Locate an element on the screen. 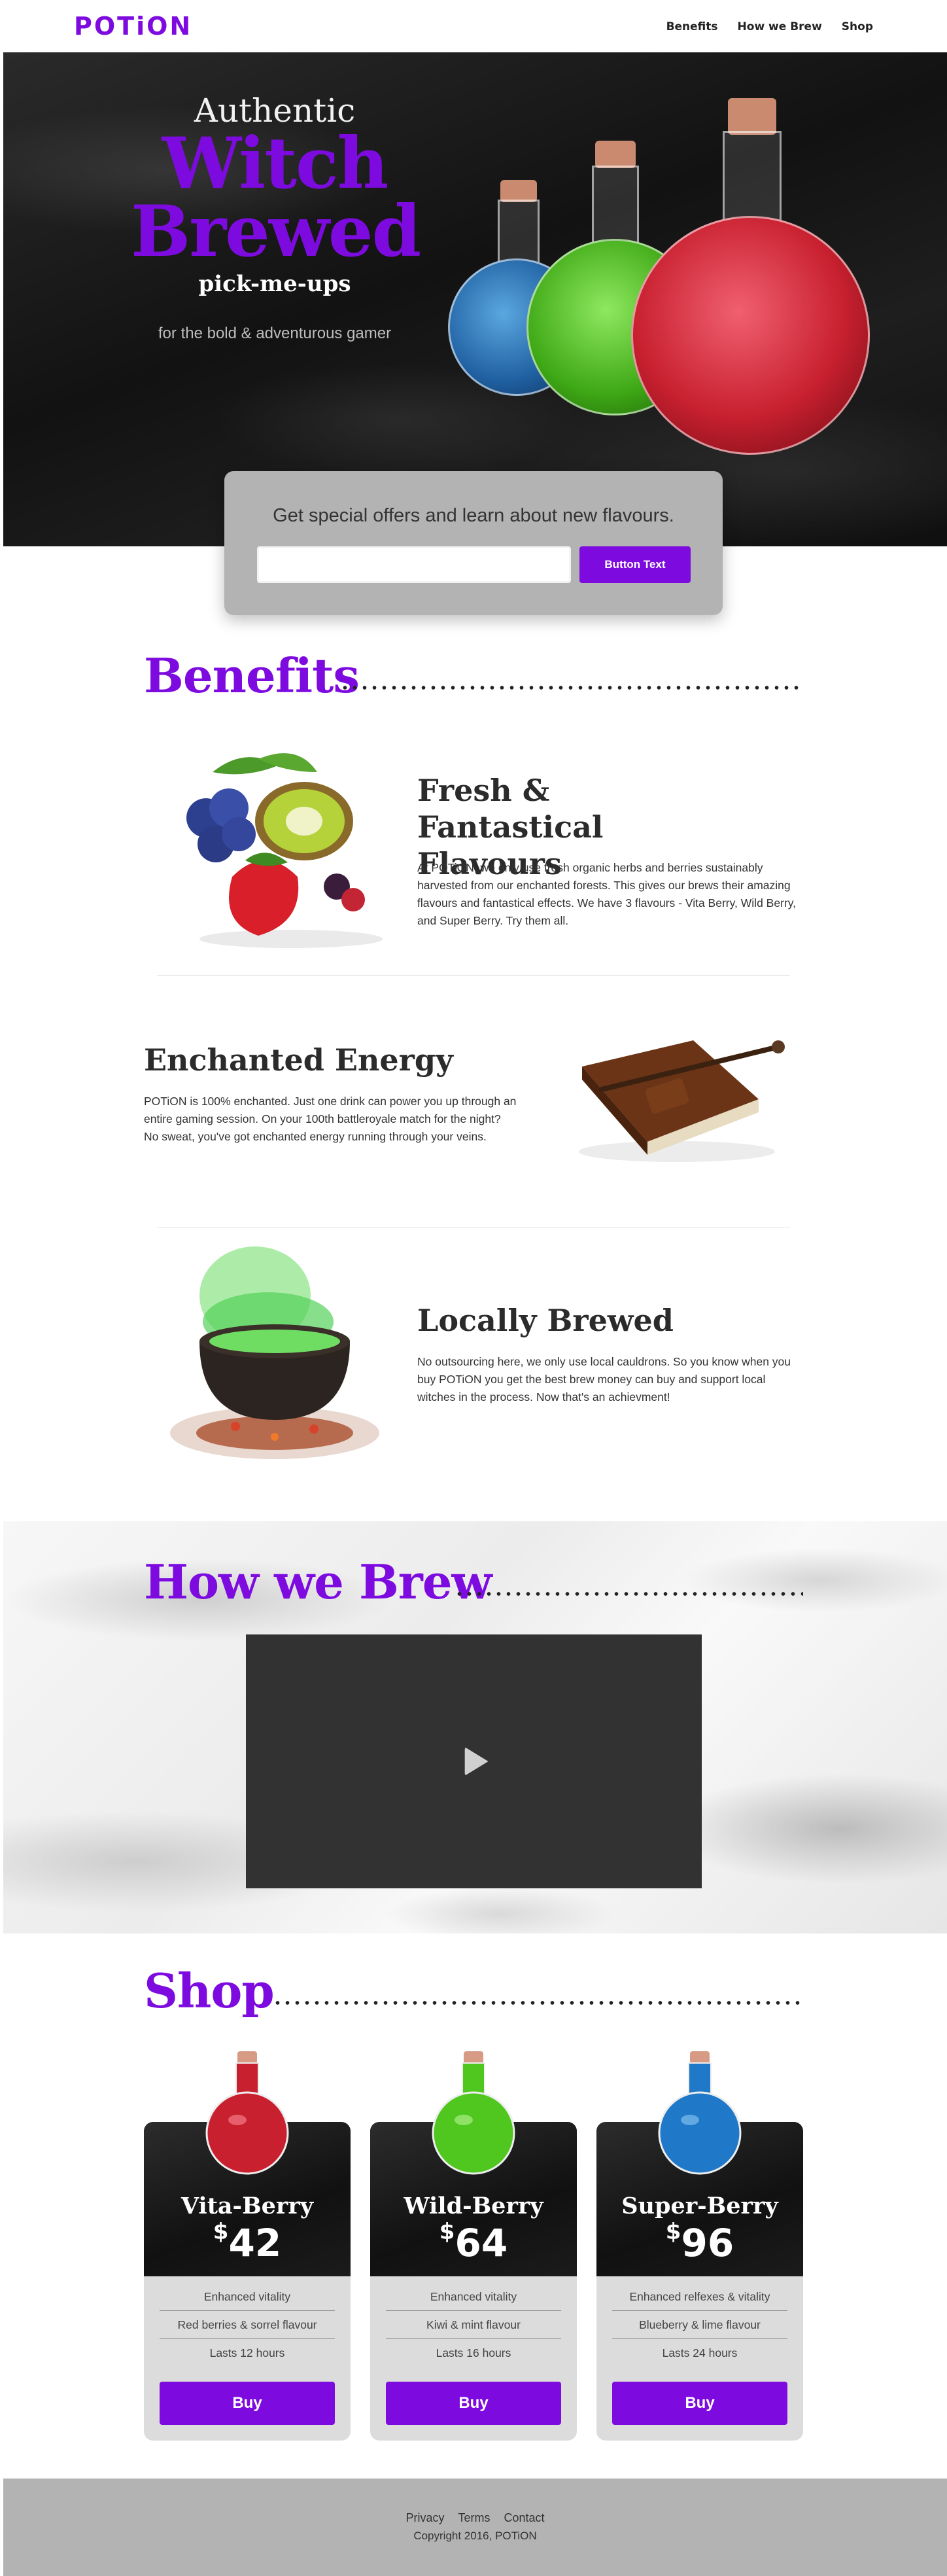 The image size is (947, 2576). nav-link-shop: Shop is located at coordinates (858, 26).